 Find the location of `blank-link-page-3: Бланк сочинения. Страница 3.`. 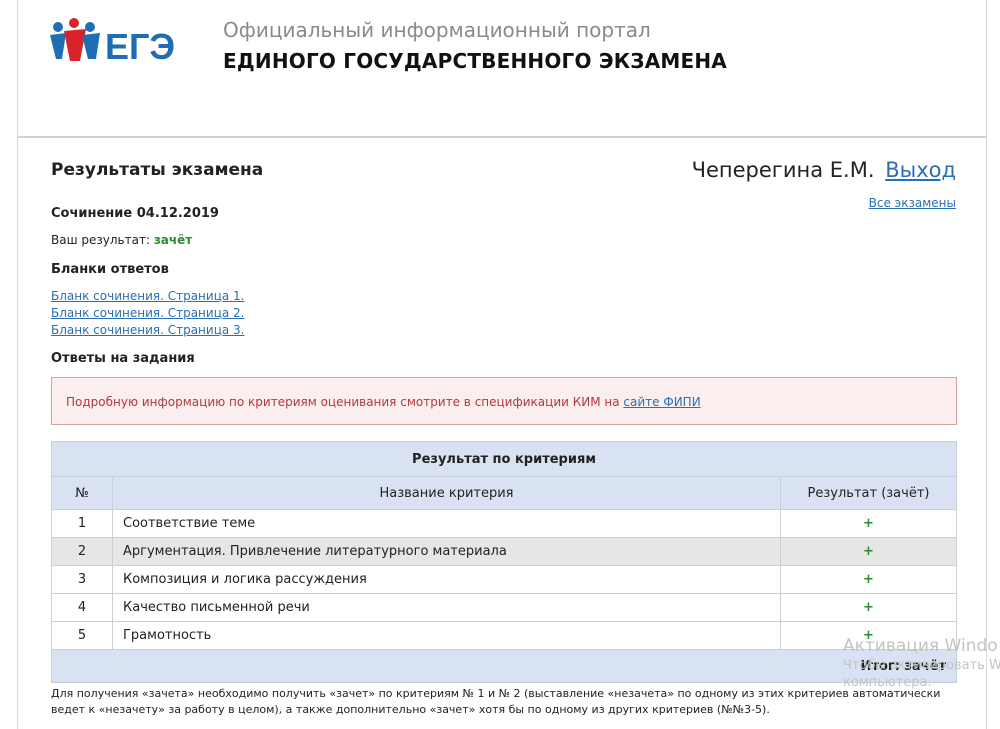

blank-link-page-3: Бланк сочинения. Страница 3. is located at coordinates (147, 330).